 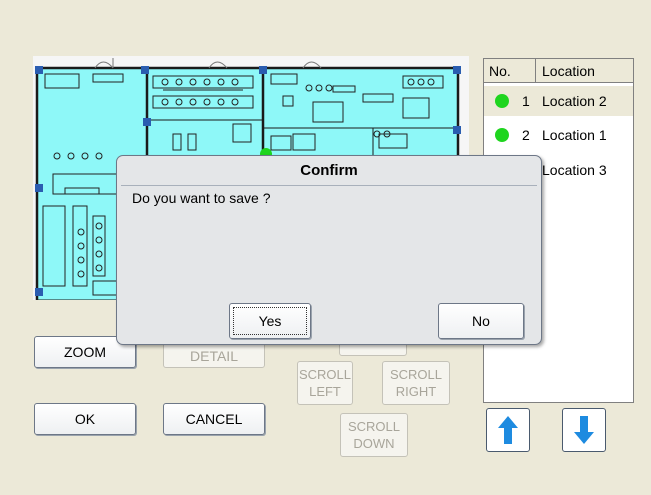 I want to click on detail-label: DETAIL, so click(x=214, y=356).